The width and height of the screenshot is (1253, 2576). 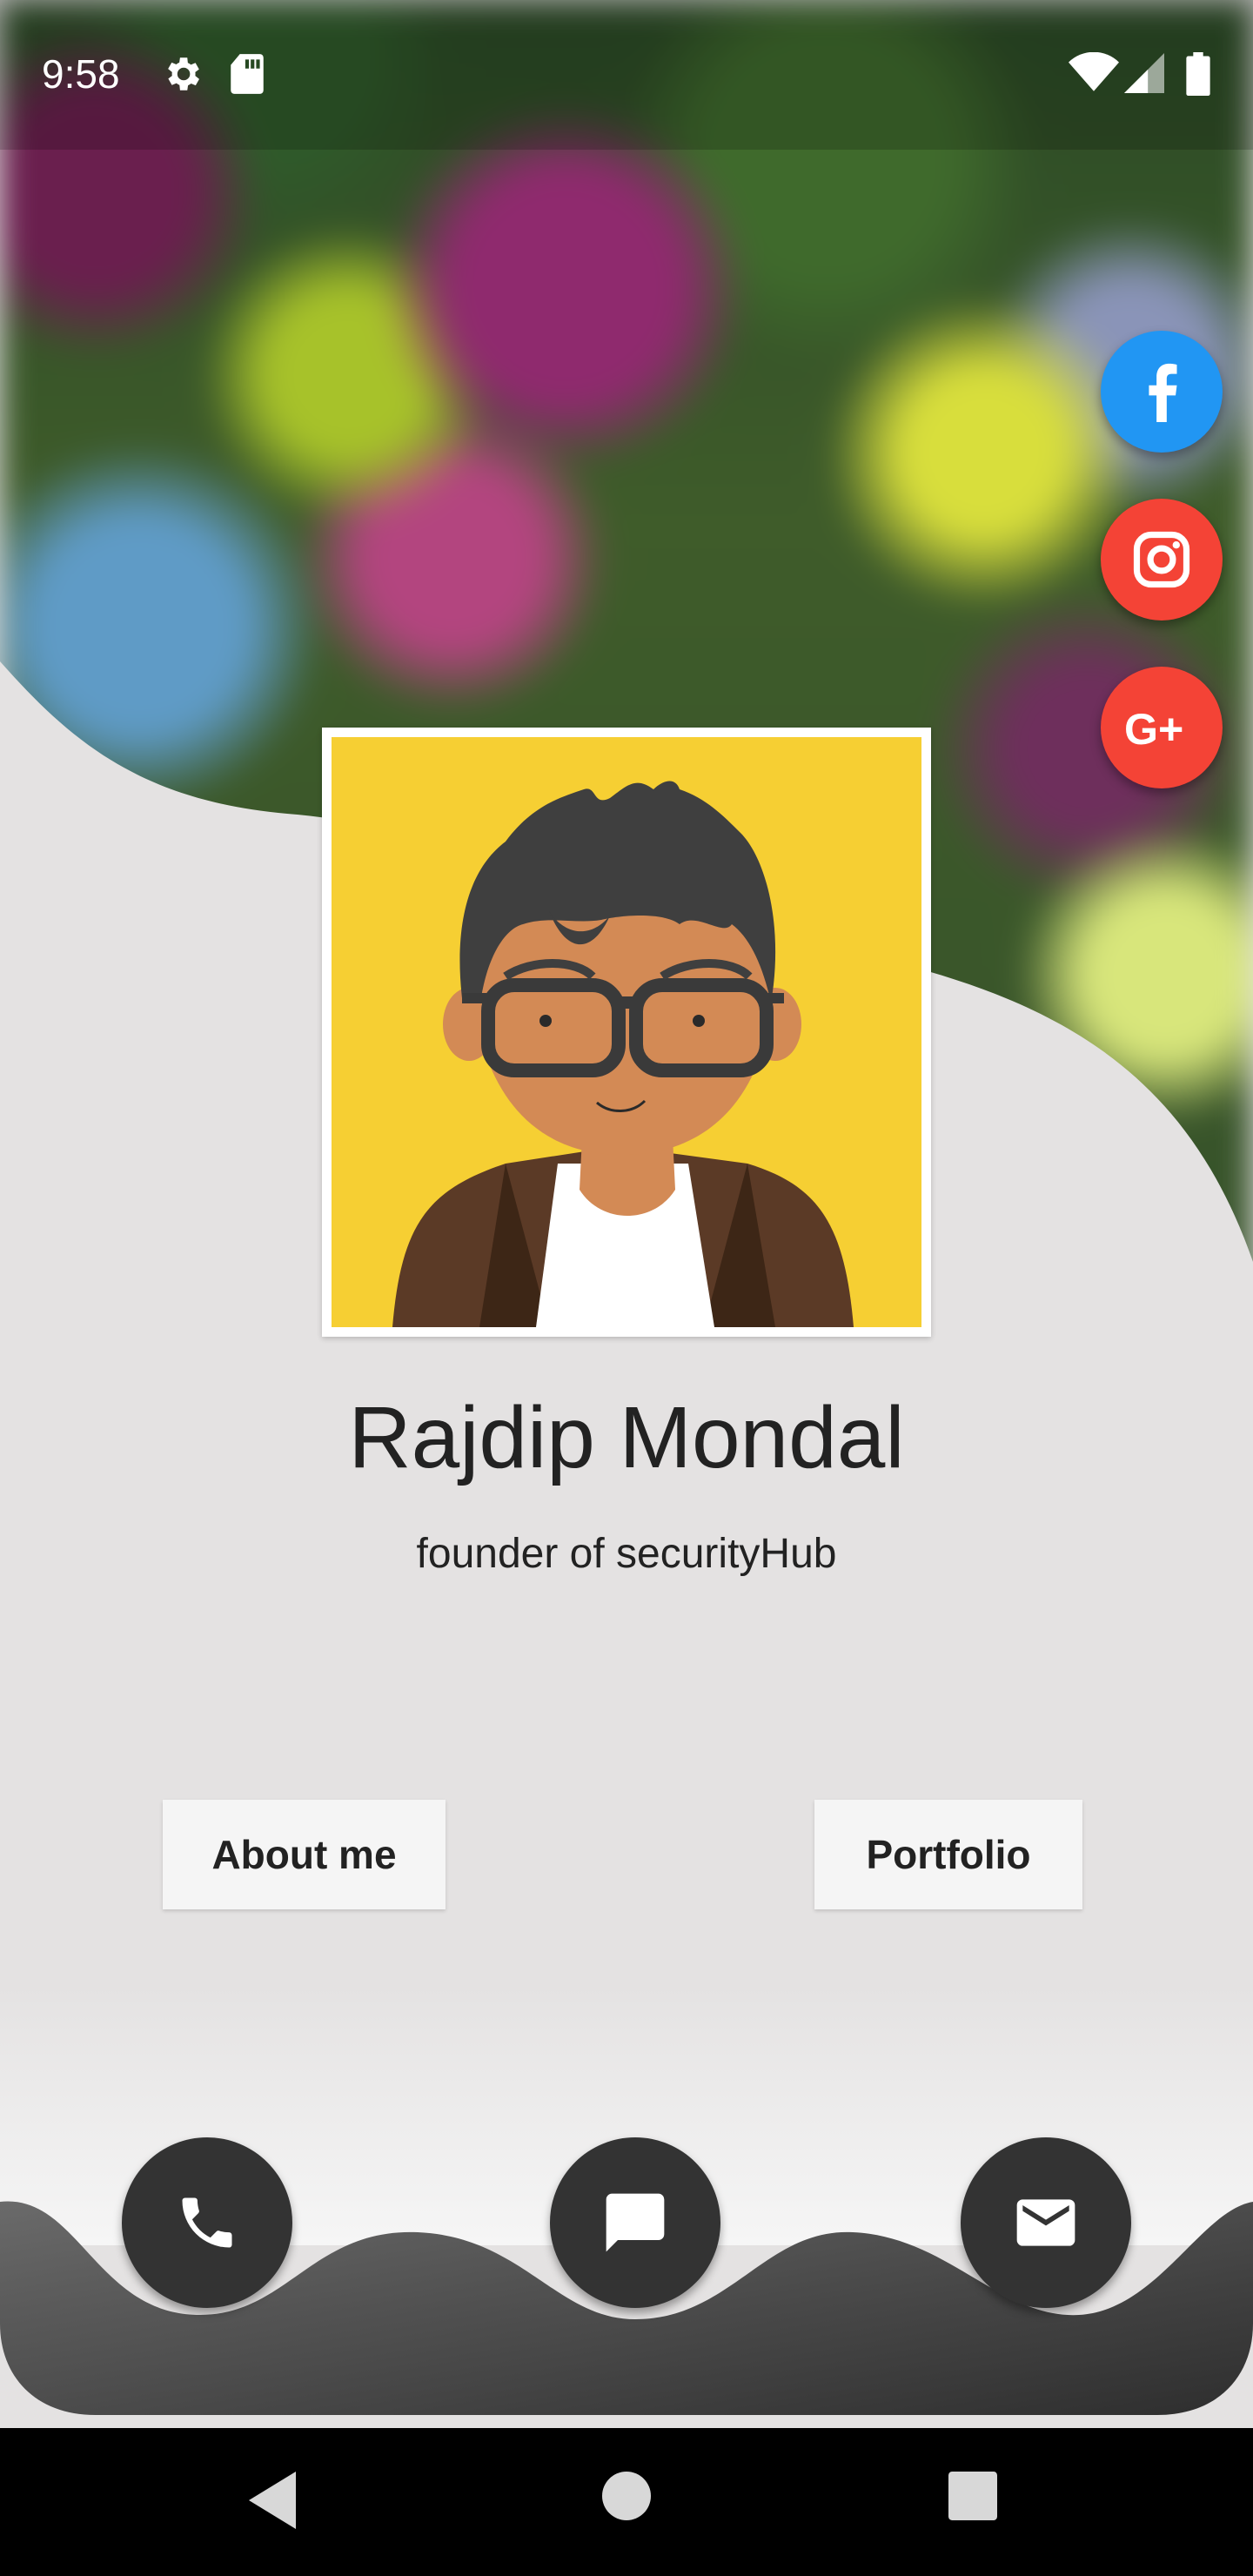 What do you see at coordinates (626, 1554) in the screenshot?
I see `profile-subtitle: founder of securityHub` at bounding box center [626, 1554].